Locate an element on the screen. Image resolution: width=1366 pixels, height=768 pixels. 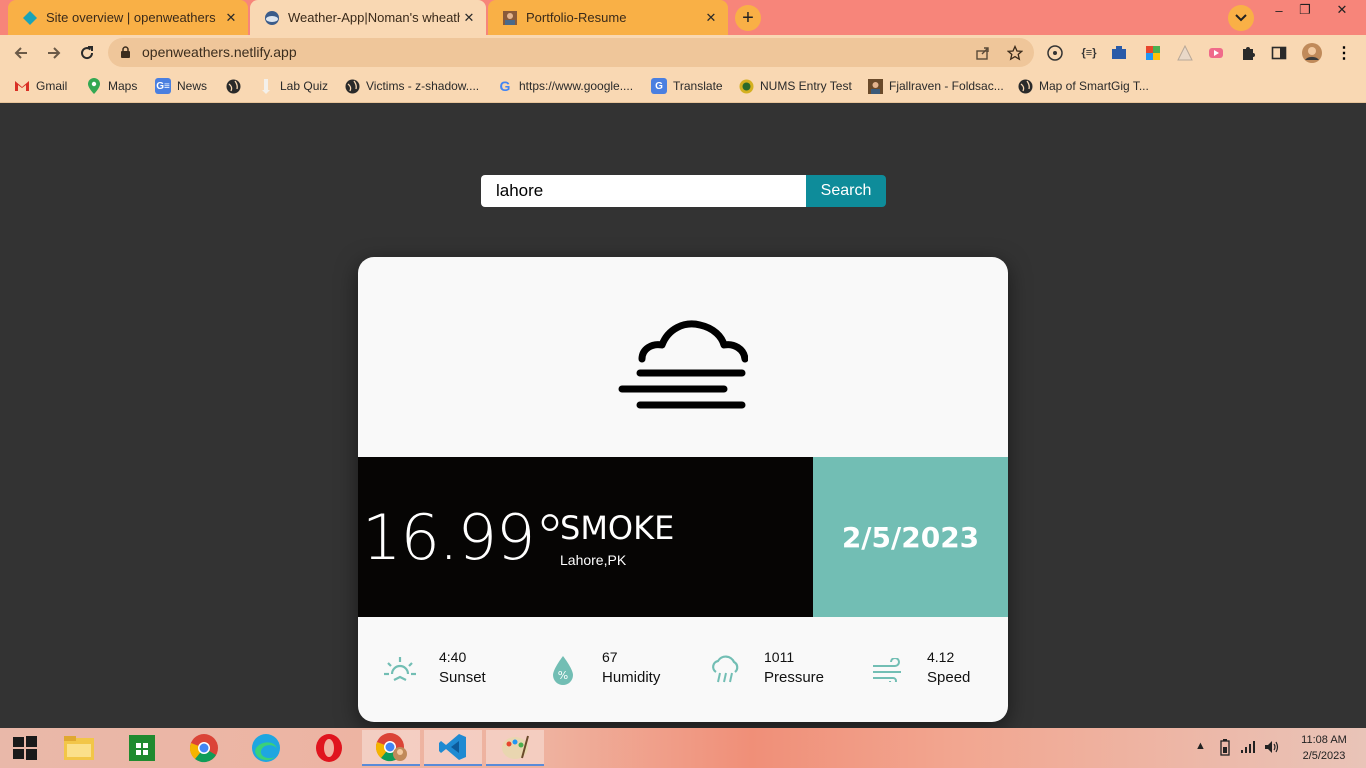
volume-icon is located at coordinates (1272, 748).